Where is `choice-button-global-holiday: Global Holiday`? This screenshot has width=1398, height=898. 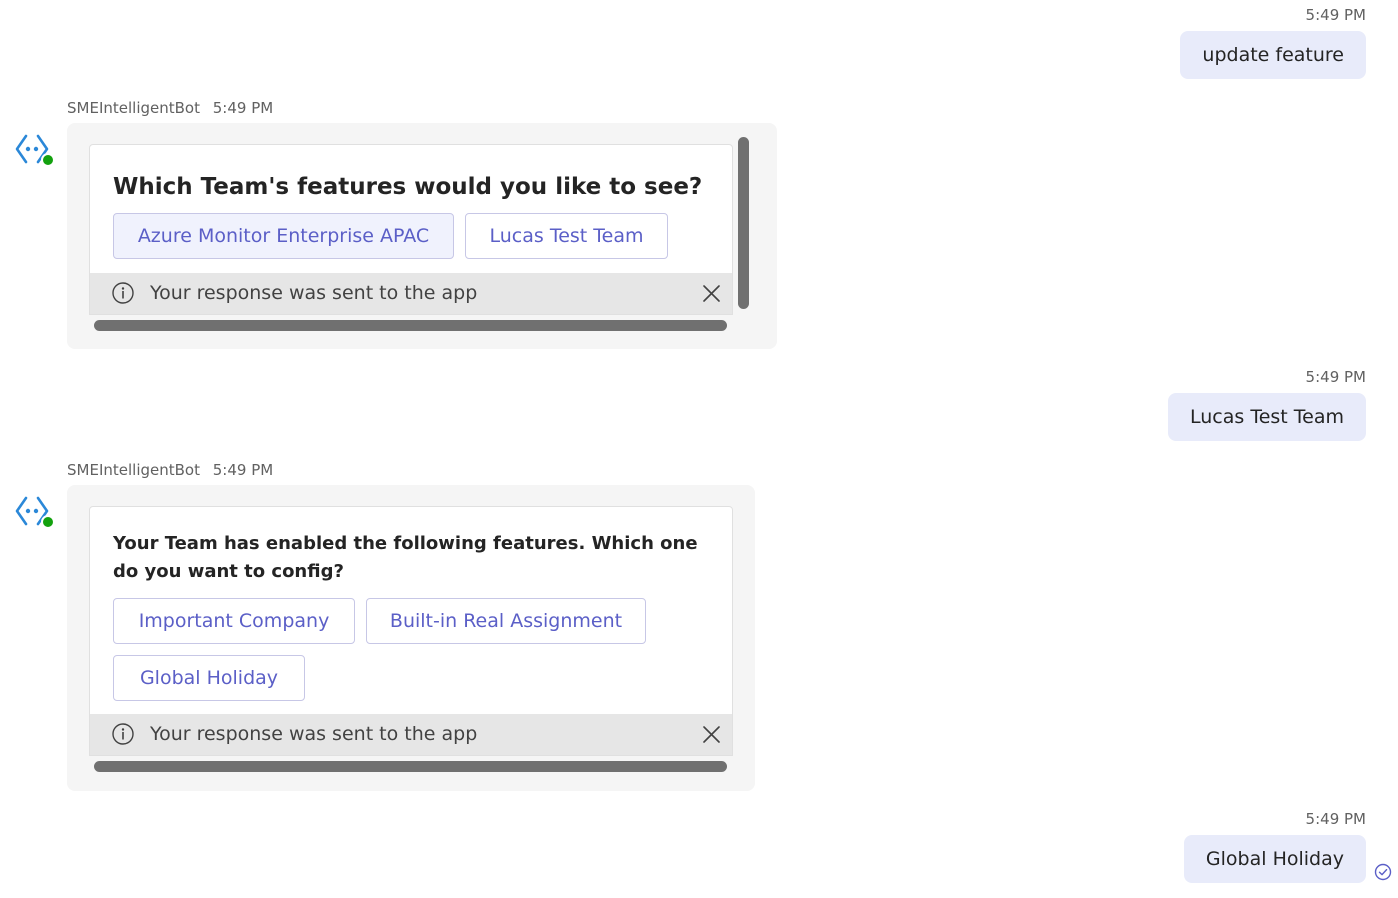 choice-button-global-holiday: Global Holiday is located at coordinates (209, 678).